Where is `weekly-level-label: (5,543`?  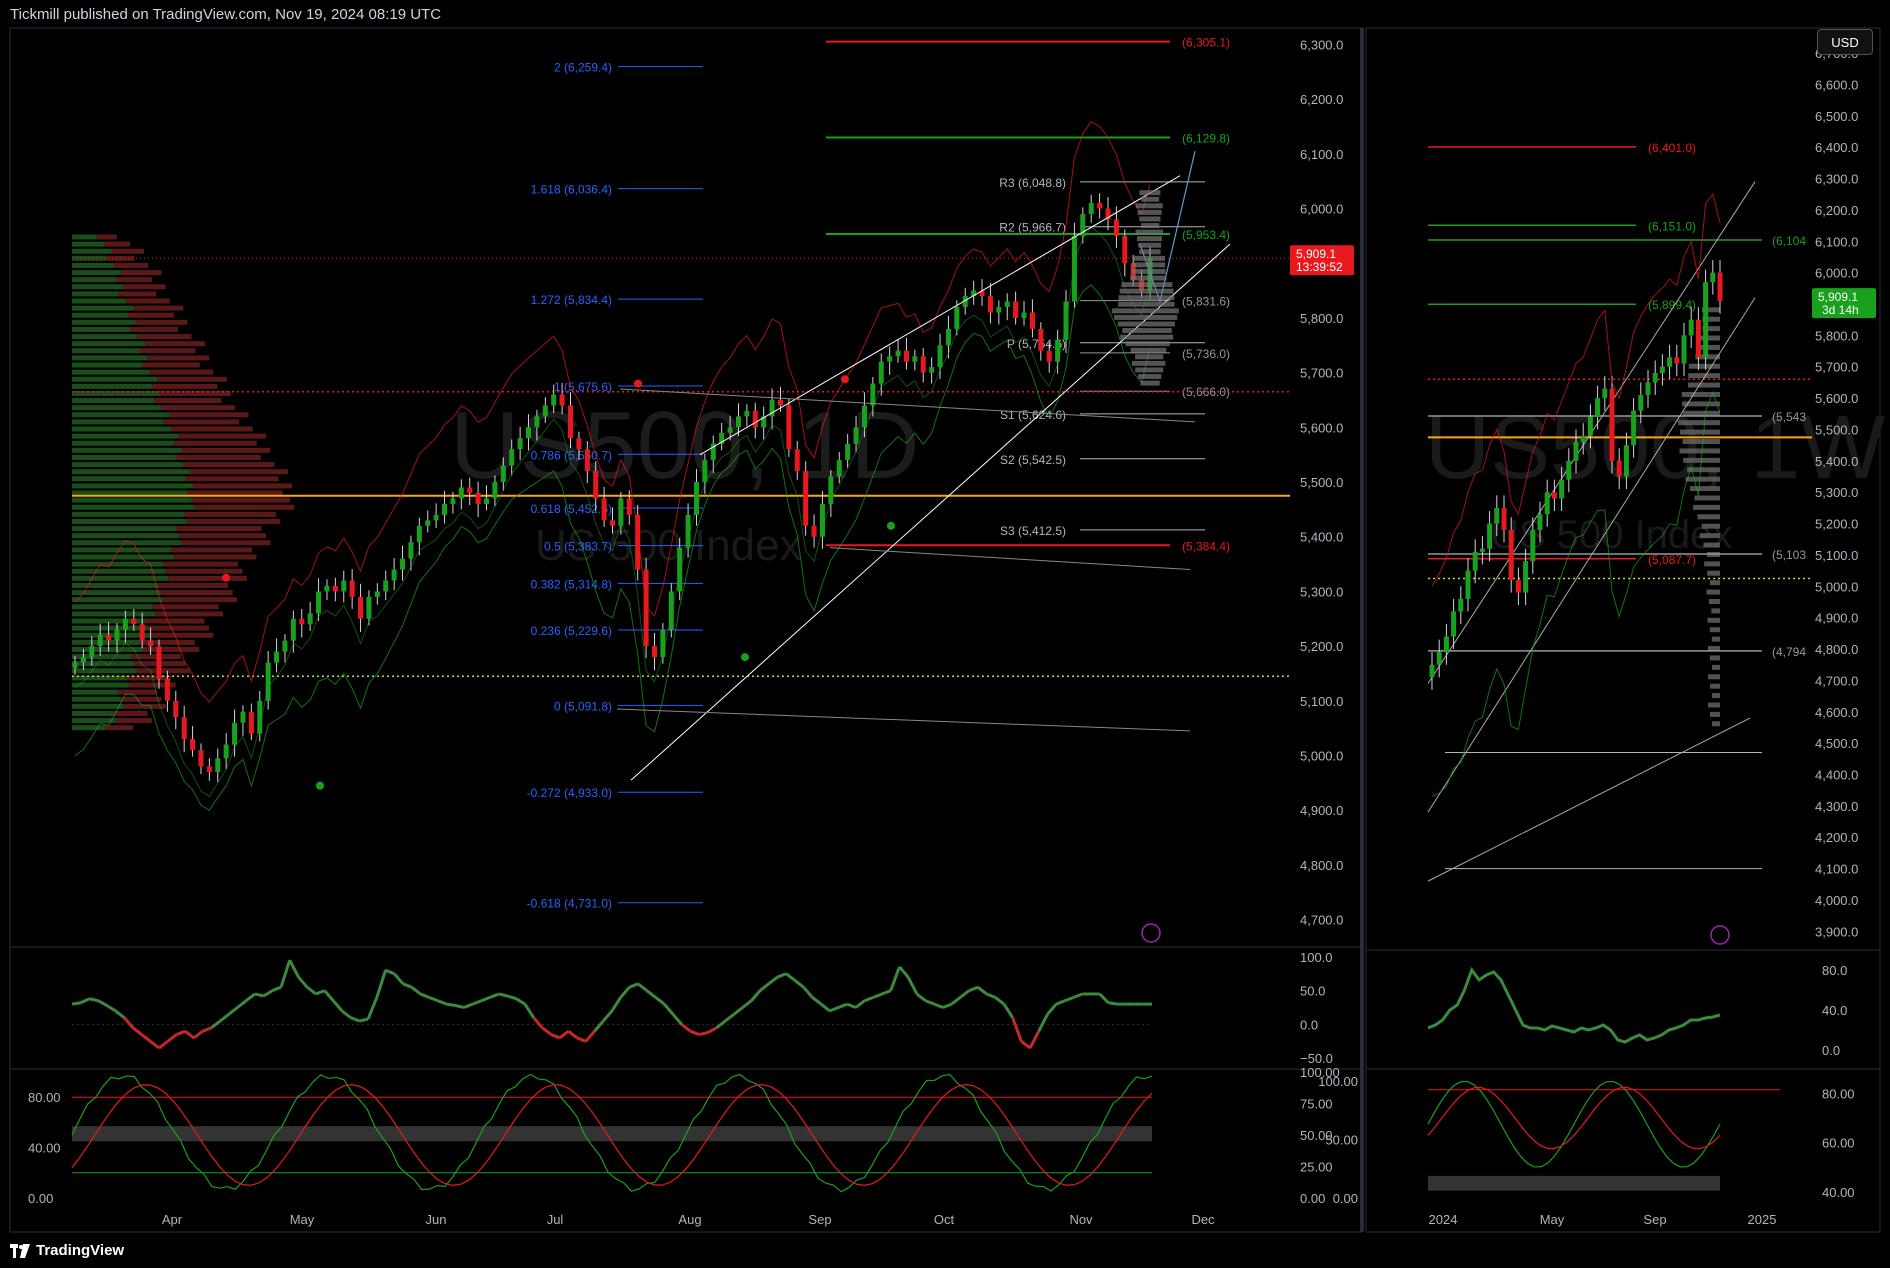
weekly-level-label: (5,543 is located at coordinates (1789, 417).